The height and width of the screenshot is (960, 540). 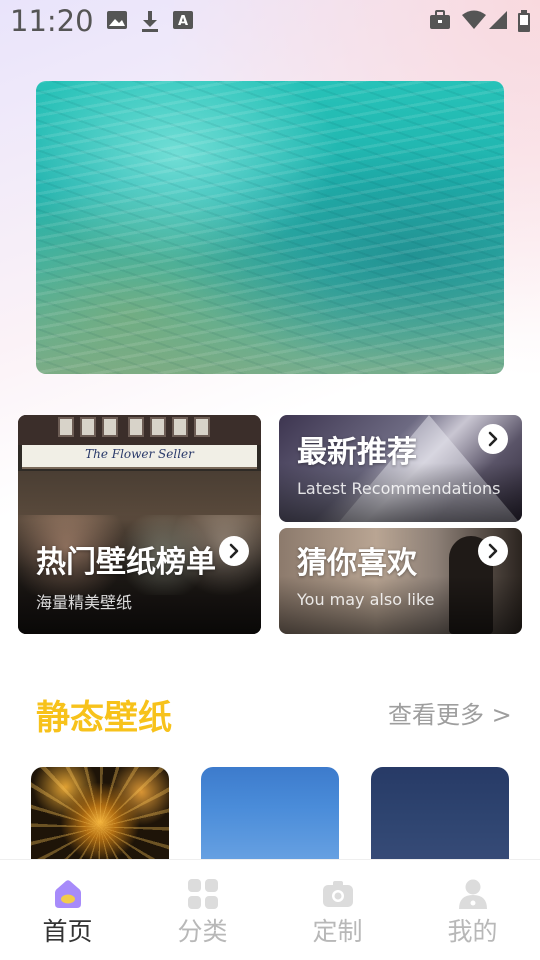 I want to click on latest-recommendations-card: 最新推荐 Latest Recommendations, so click(x=400, y=468).